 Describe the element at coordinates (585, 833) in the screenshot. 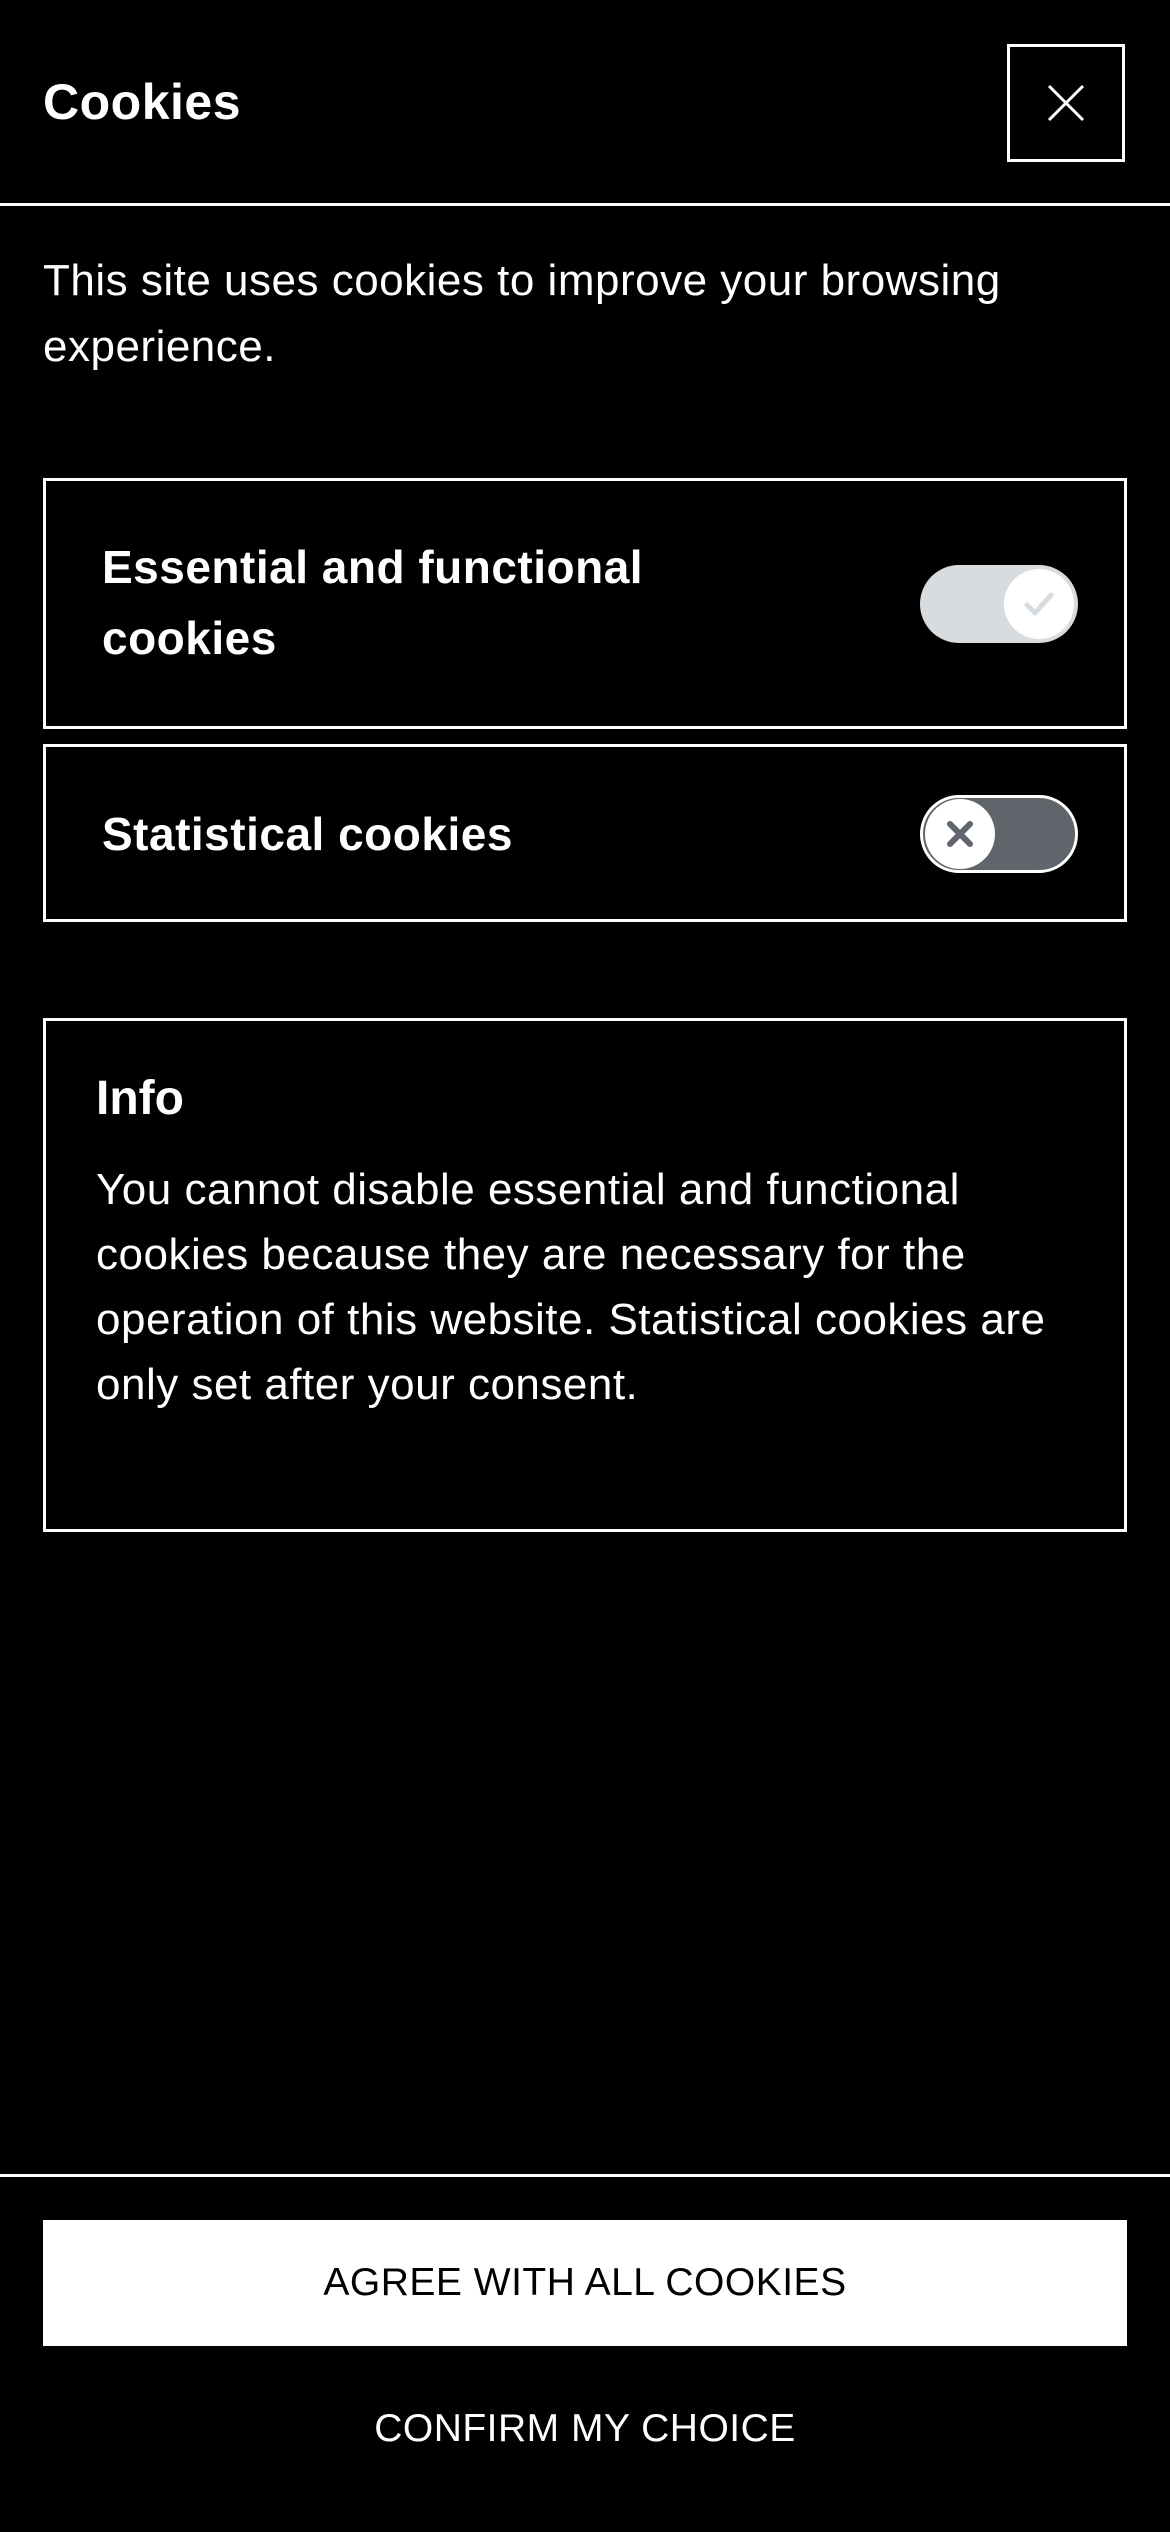

I see `cookie-option-statistical: Statistical cookies` at that location.